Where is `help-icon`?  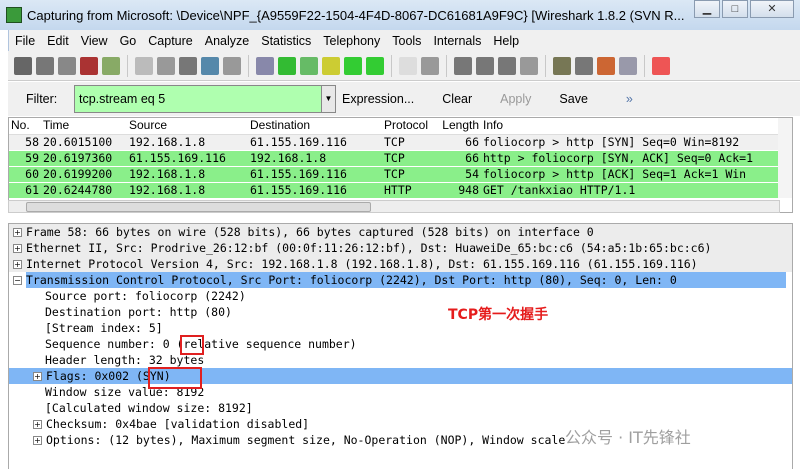 help-icon is located at coordinates (661, 65).